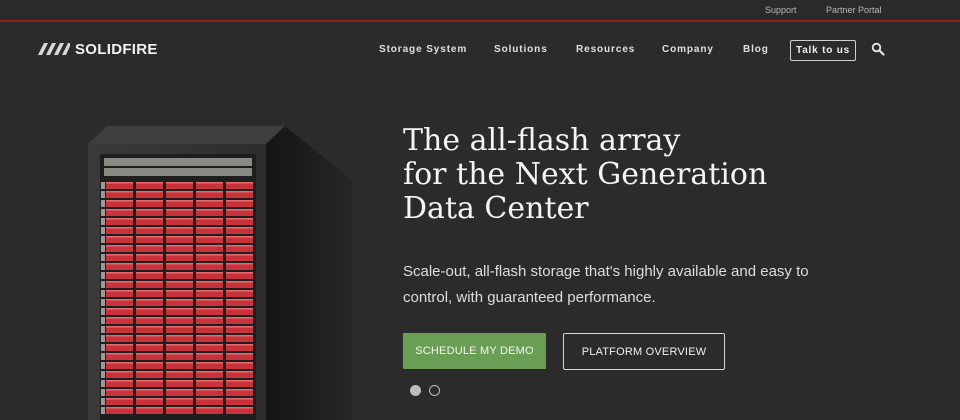 This screenshot has height=420, width=960. Describe the element at coordinates (605, 49) in the screenshot. I see `nav-resources: Resources` at that location.